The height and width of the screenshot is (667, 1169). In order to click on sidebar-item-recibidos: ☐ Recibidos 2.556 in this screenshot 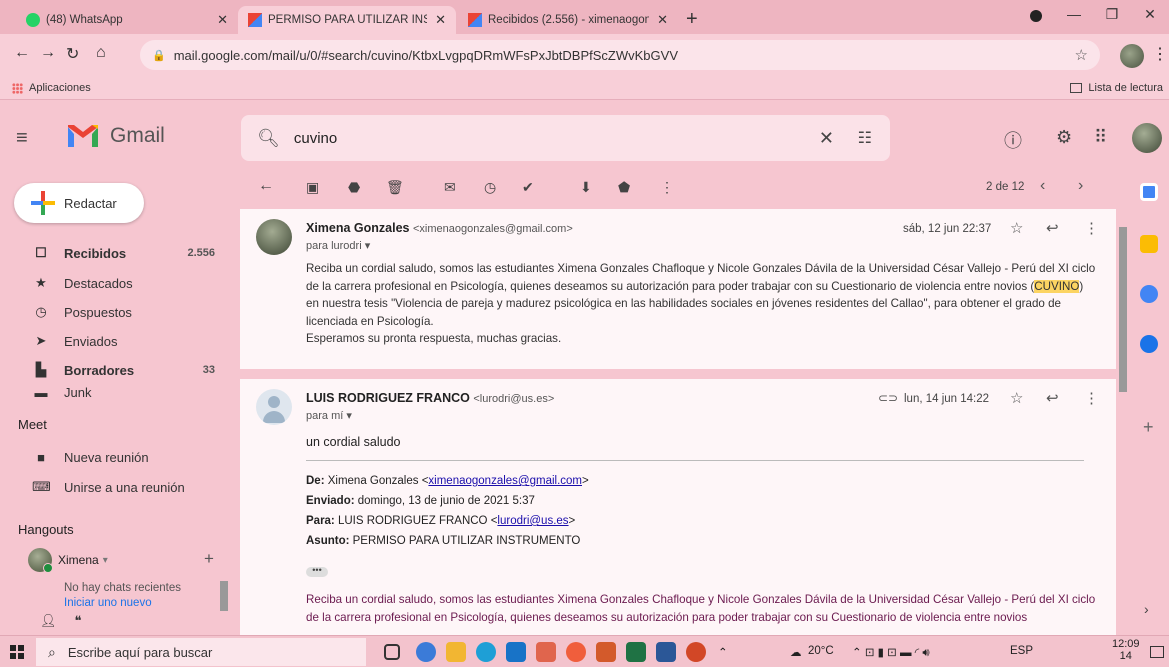, I will do `click(112, 253)`.